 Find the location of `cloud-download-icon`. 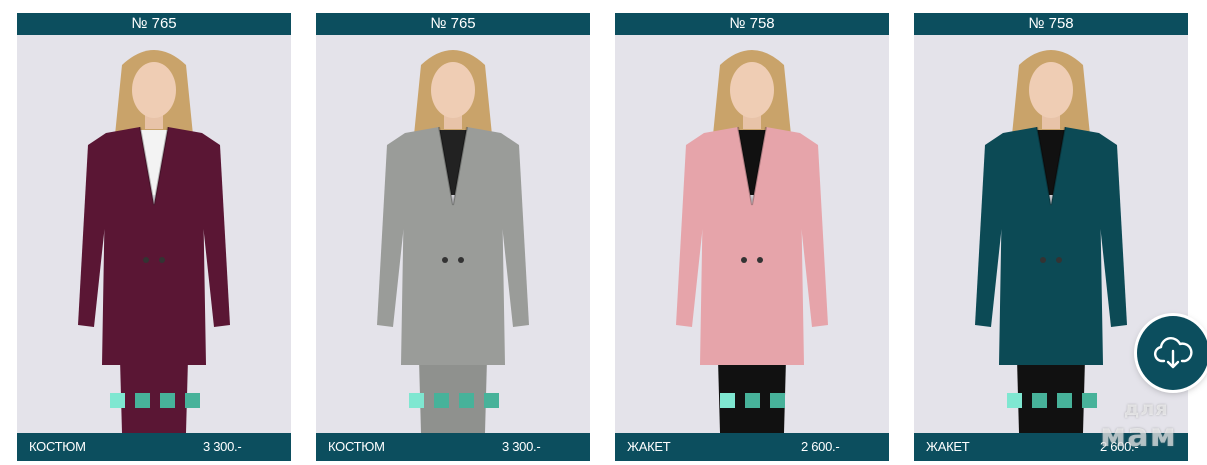

cloud-download-icon is located at coordinates (1173, 353).